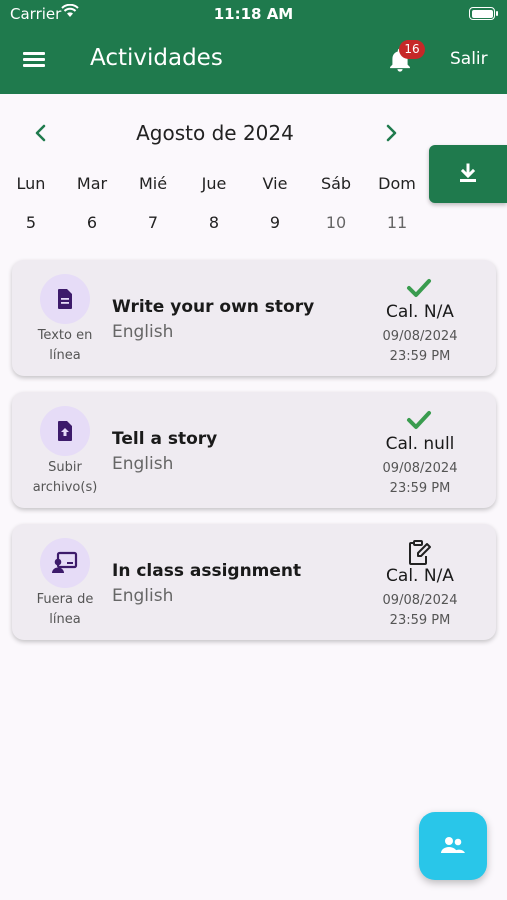  Describe the element at coordinates (397, 183) in the screenshot. I see `weekday-label: Dom` at that location.